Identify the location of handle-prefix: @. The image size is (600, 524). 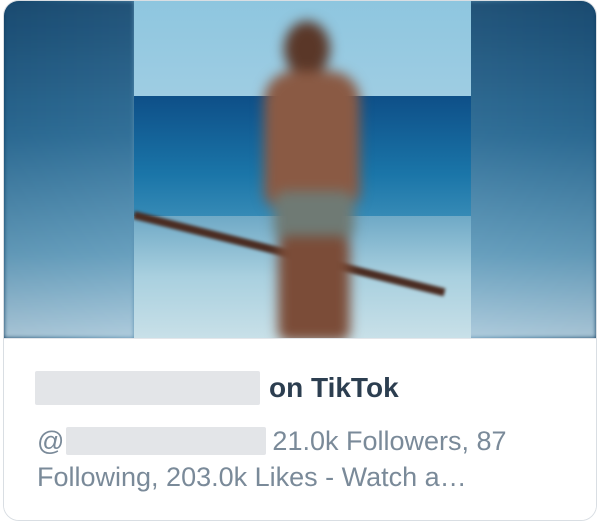
(51, 441).